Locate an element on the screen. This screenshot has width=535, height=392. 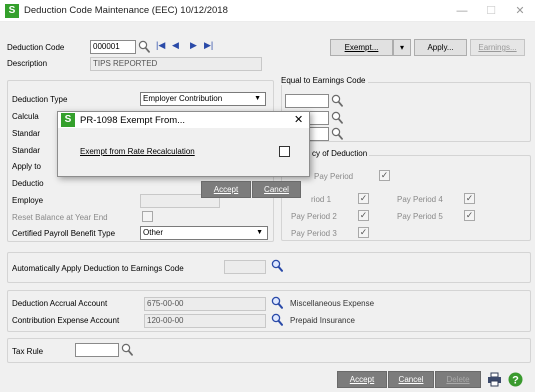
dialog-logo-icon: S is located at coordinates (68, 120).